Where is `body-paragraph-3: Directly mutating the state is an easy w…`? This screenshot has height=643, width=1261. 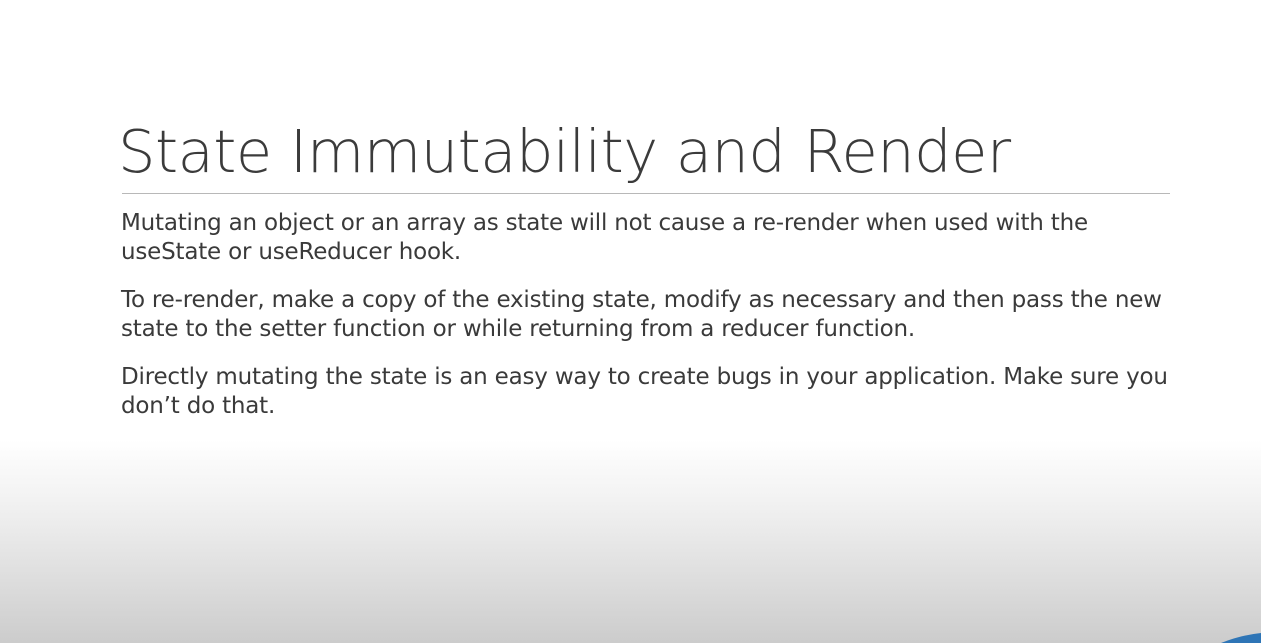
body-paragraph-3: Directly mutating the state is an easy w… is located at coordinates (644, 391).